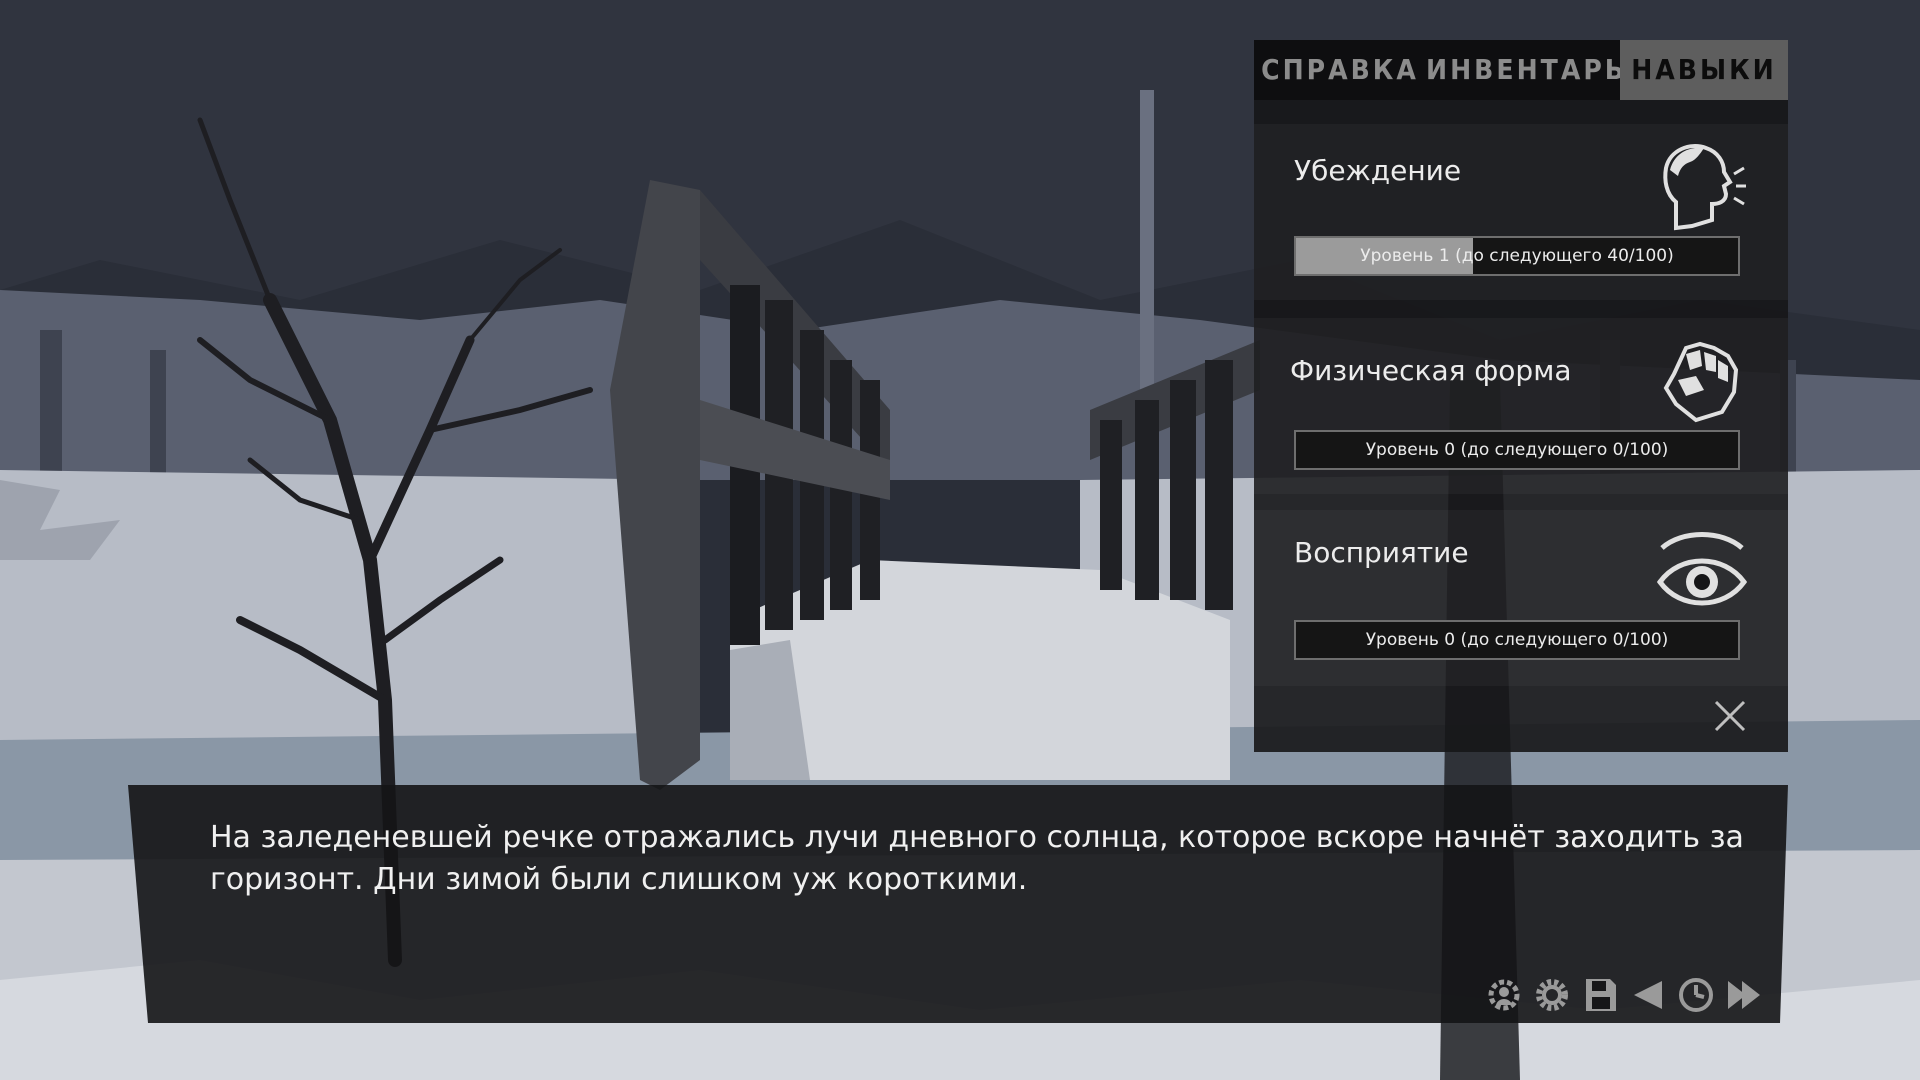 The width and height of the screenshot is (1920, 1080). I want to click on tab-bar: СПРАВКА ИНВЕНТАРЬ НАВЫКИ, so click(1521, 70).